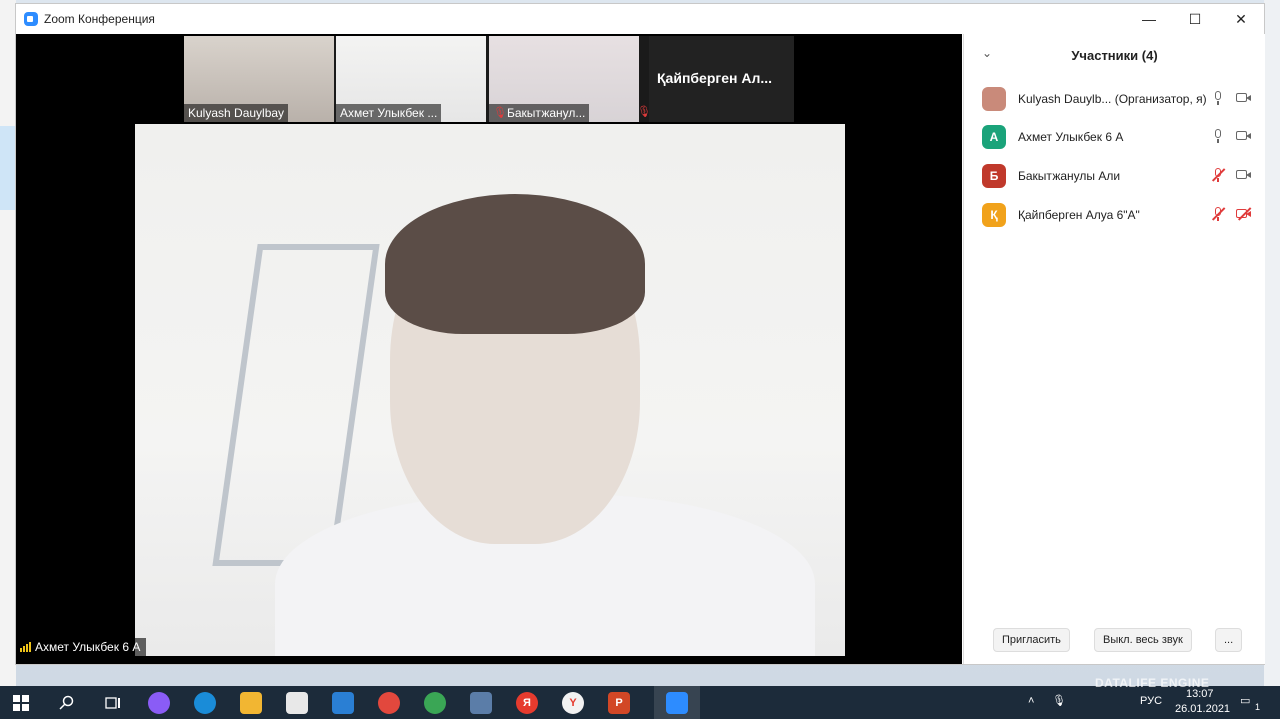 Image resolution: width=1280 pixels, height=719 pixels. Describe the element at coordinates (573, 703) in the screenshot. I see `yandex-browser-icon: Y` at that location.